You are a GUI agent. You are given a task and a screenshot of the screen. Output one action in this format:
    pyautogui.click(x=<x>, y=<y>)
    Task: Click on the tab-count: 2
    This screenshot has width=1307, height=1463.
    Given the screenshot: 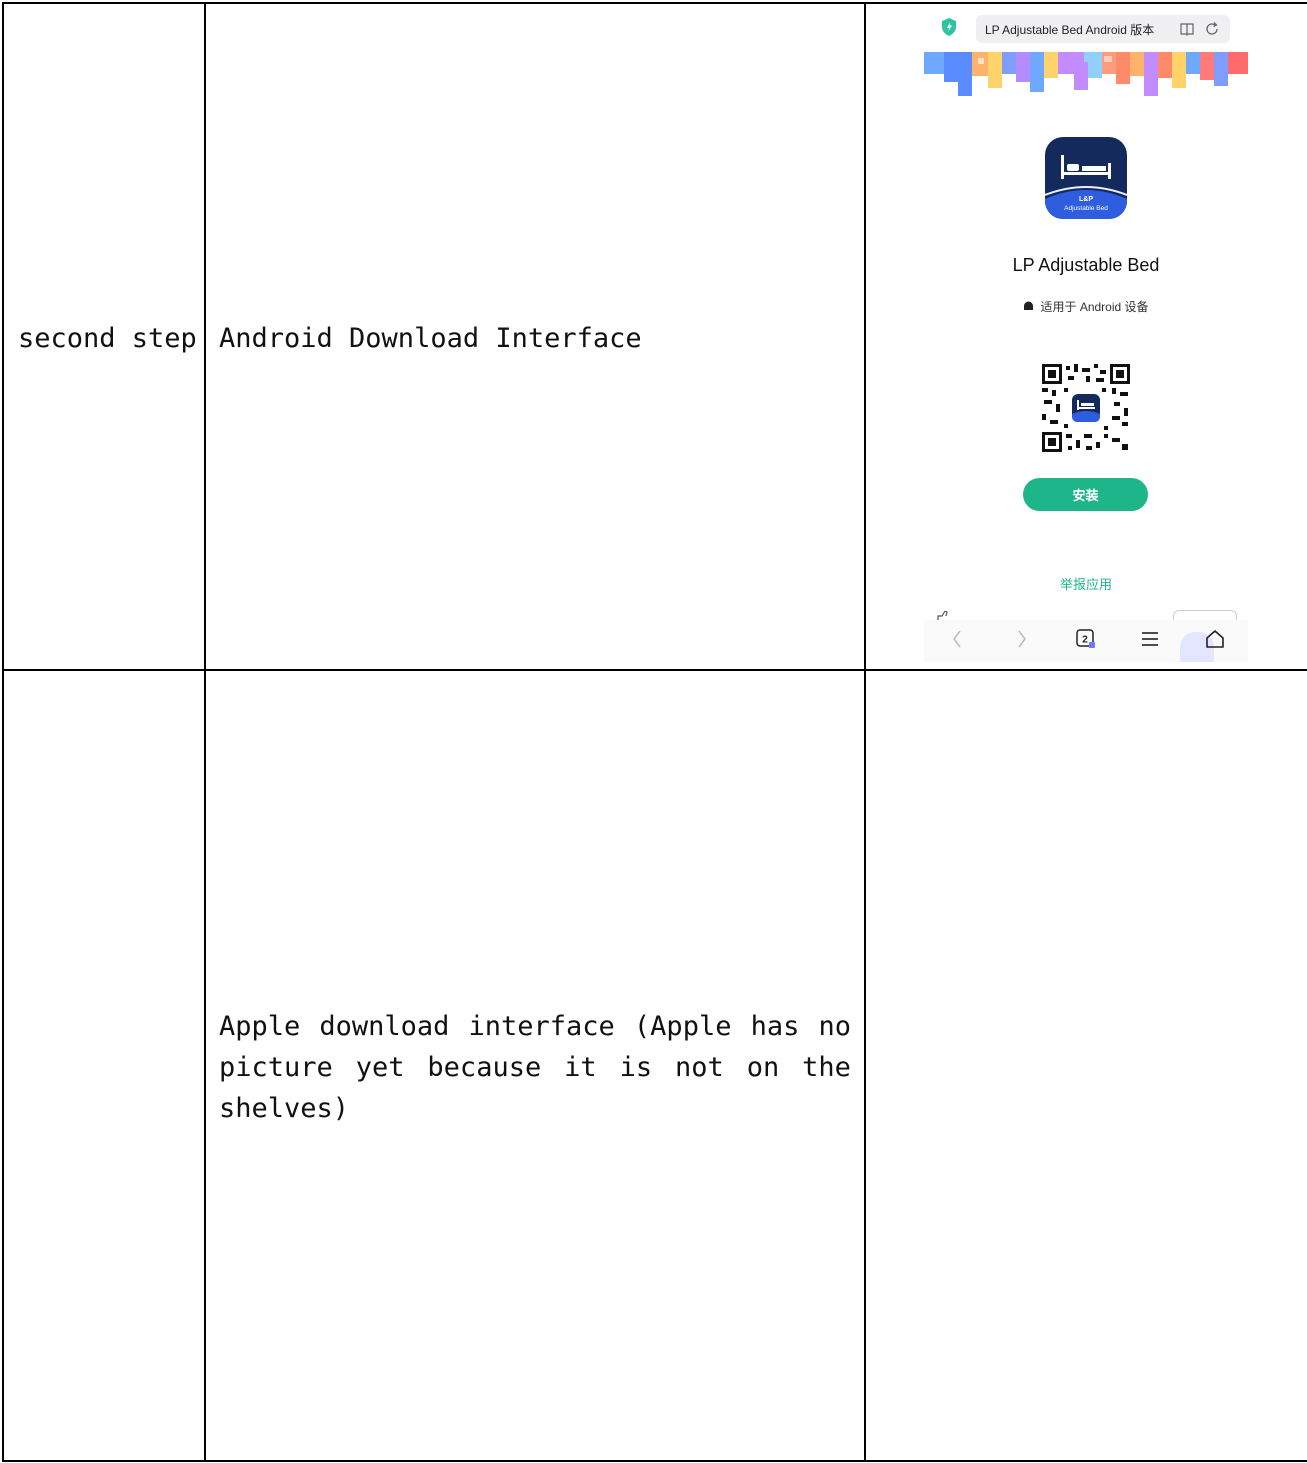 What is the action you would take?
    pyautogui.click(x=1085, y=640)
    